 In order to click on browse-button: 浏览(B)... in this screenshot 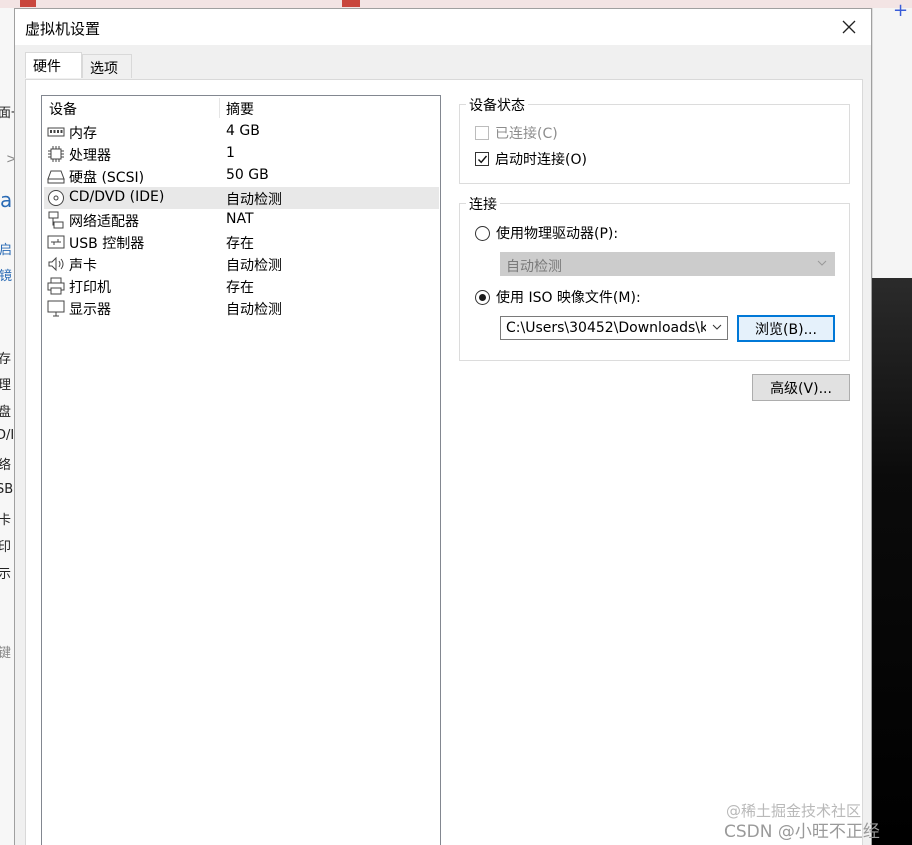, I will do `click(786, 328)`.